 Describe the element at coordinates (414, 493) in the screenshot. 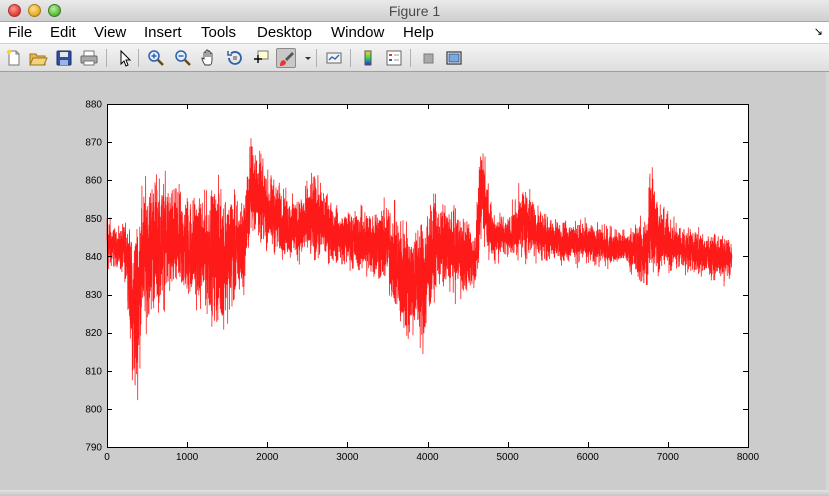

I see `window-bottom-edge` at that location.